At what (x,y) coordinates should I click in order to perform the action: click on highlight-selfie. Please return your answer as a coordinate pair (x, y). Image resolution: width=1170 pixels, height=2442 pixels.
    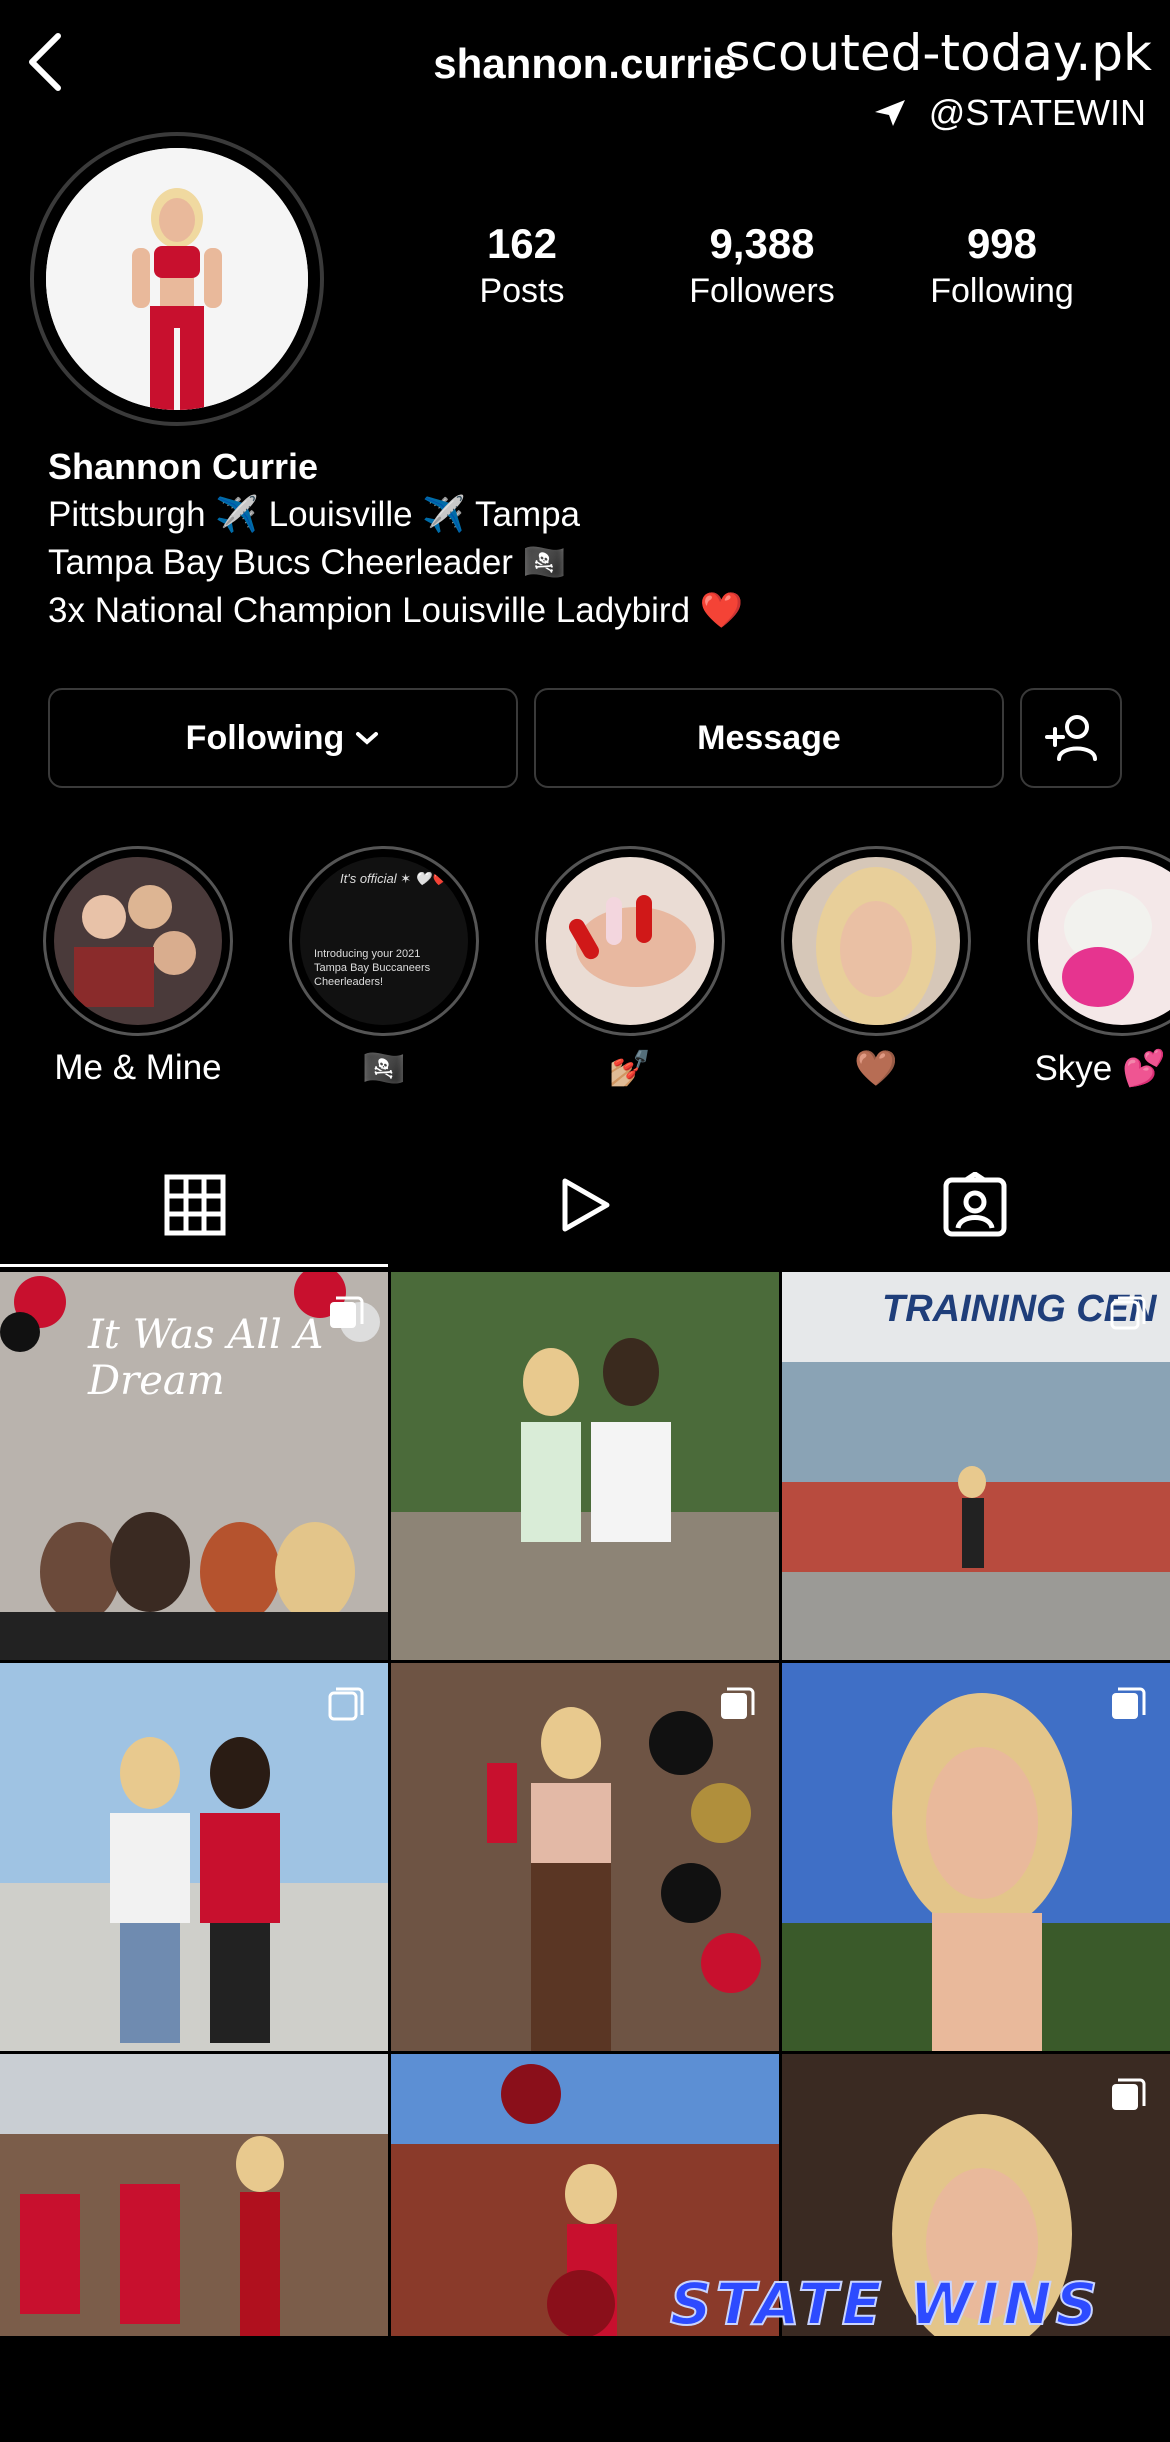
    Looking at the image, I should click on (876, 941).